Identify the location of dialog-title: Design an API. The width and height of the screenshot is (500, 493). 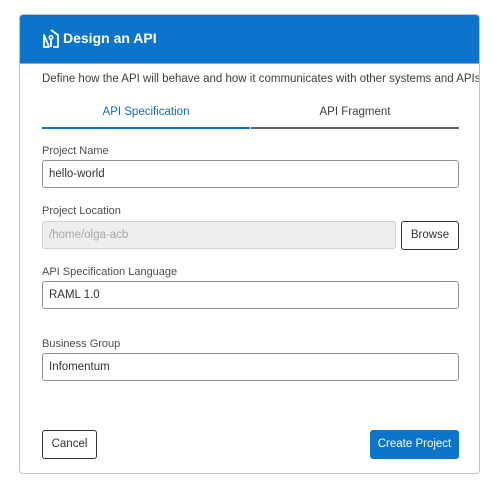
(110, 38).